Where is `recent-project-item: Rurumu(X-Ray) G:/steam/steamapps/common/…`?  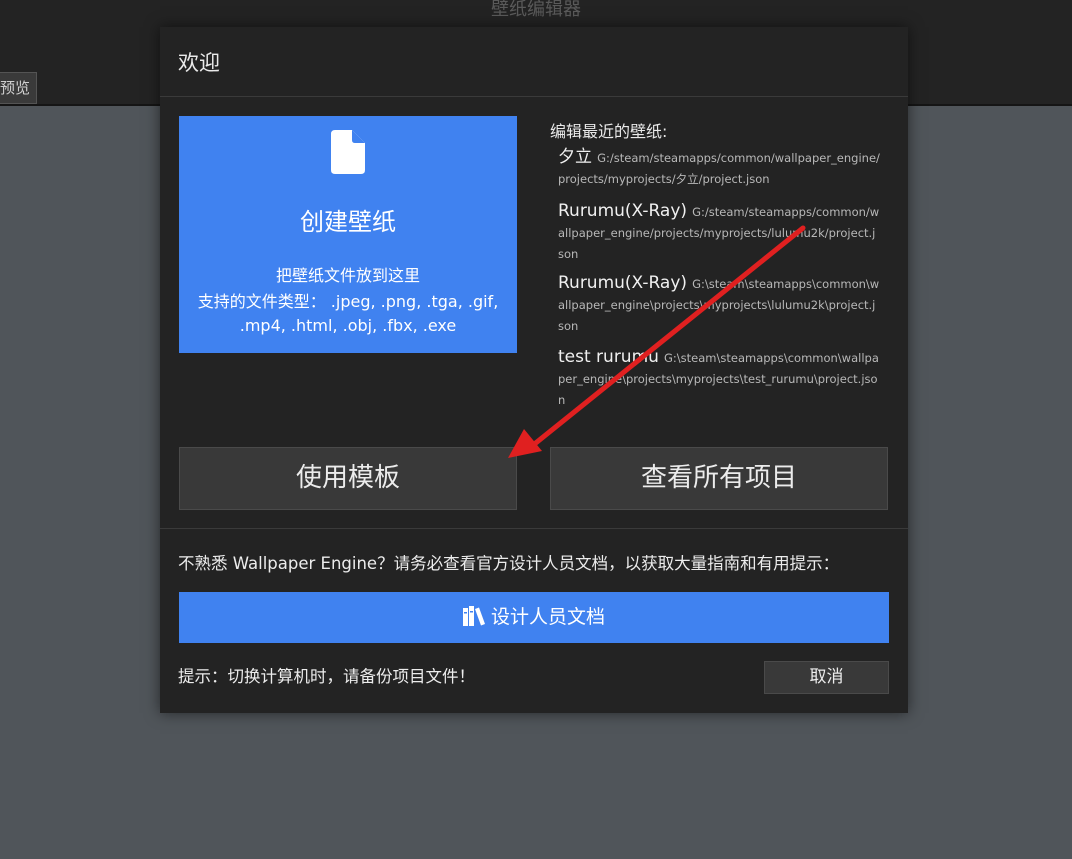 recent-project-item: Rurumu(X-Ray) G:/steam/steamapps/common/… is located at coordinates (719, 232).